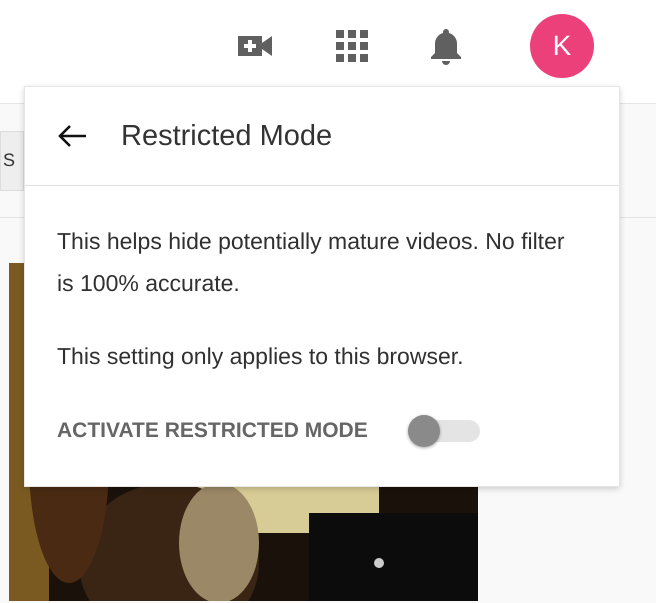 The width and height of the screenshot is (656, 603). I want to click on video-camera-plus-icon, so click(256, 46).